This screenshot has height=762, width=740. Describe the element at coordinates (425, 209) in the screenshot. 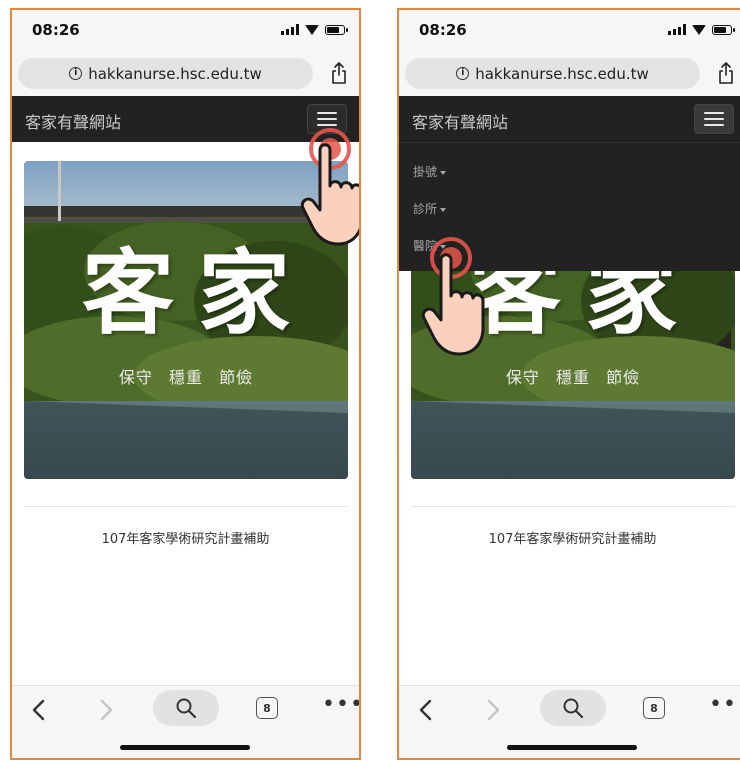

I see `menu-item-label: 診所` at that location.